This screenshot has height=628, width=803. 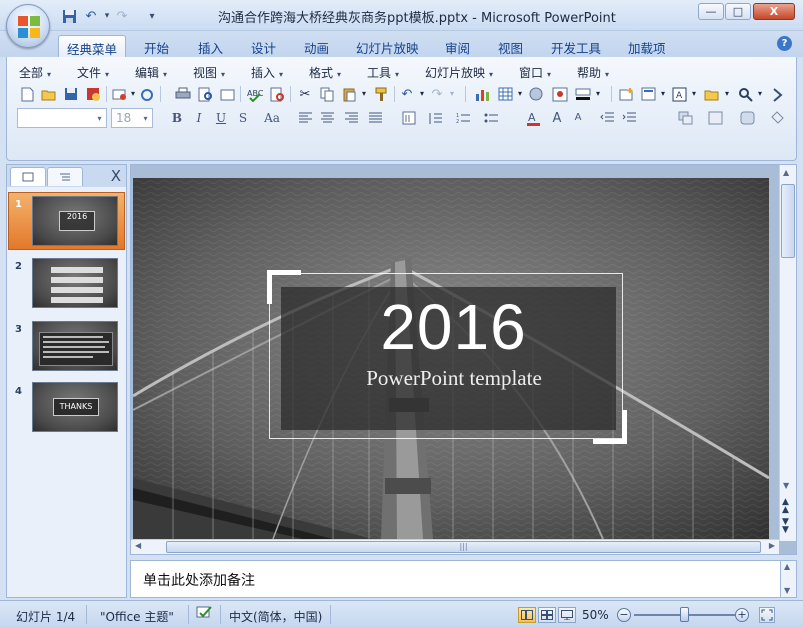 What do you see at coordinates (199, 118) in the screenshot?
I see `italic-button: I` at bounding box center [199, 118].